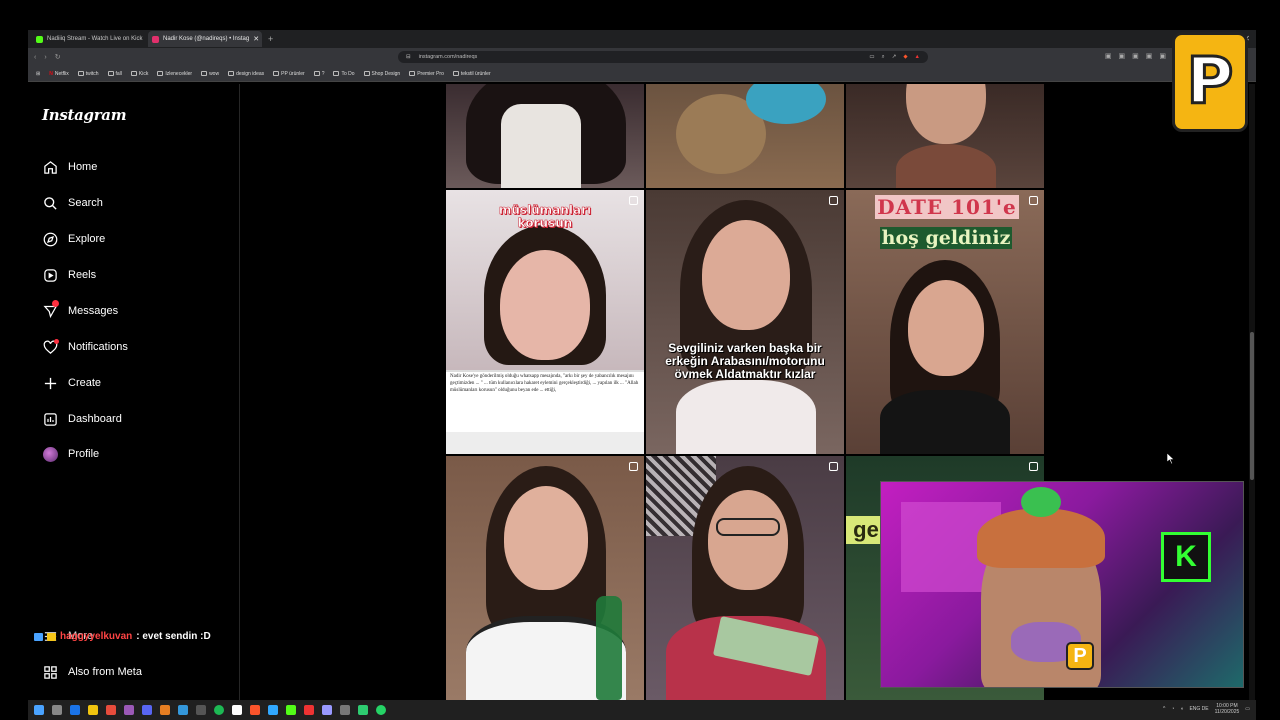 The width and height of the screenshot is (1280, 720). What do you see at coordinates (273, 710) in the screenshot?
I see `photoshop-icon` at bounding box center [273, 710].